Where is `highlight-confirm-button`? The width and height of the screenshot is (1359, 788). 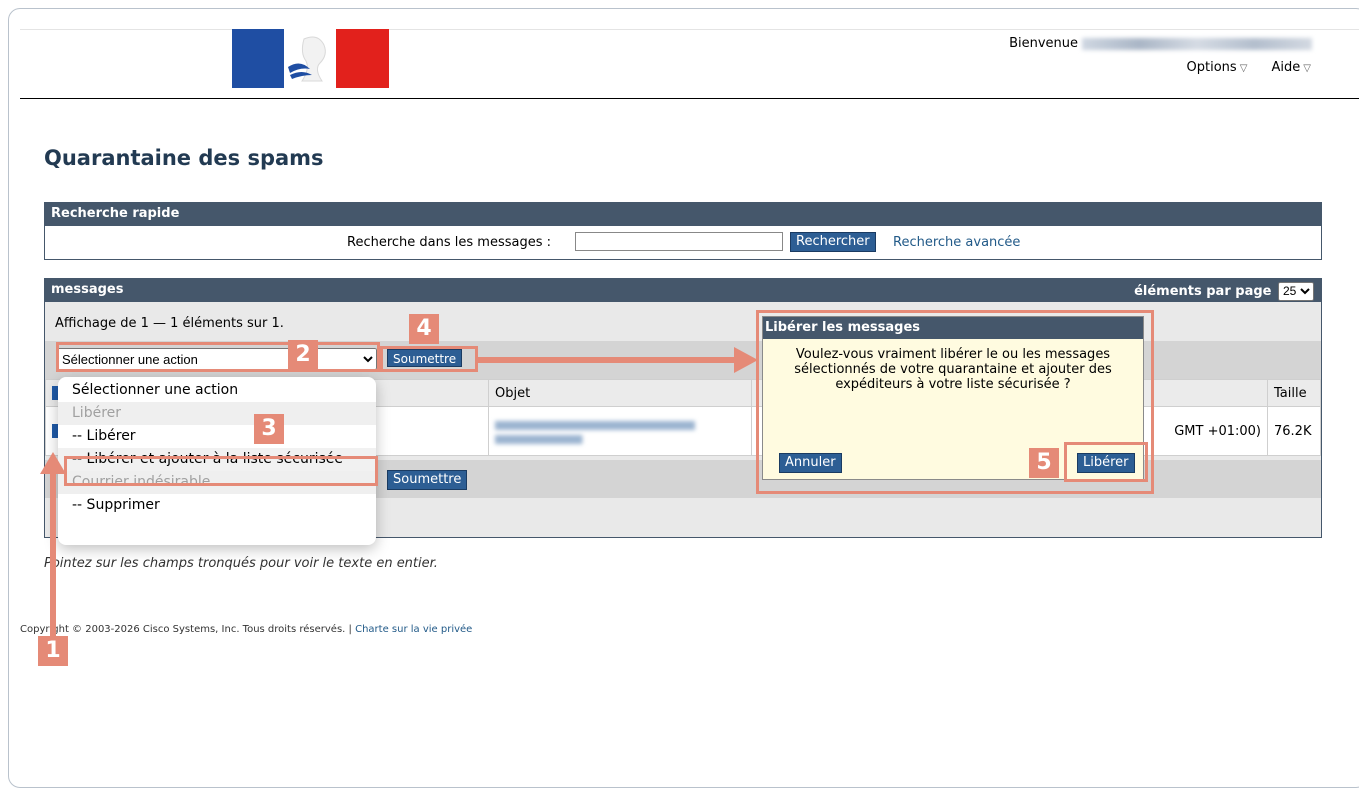 highlight-confirm-button is located at coordinates (1106, 462).